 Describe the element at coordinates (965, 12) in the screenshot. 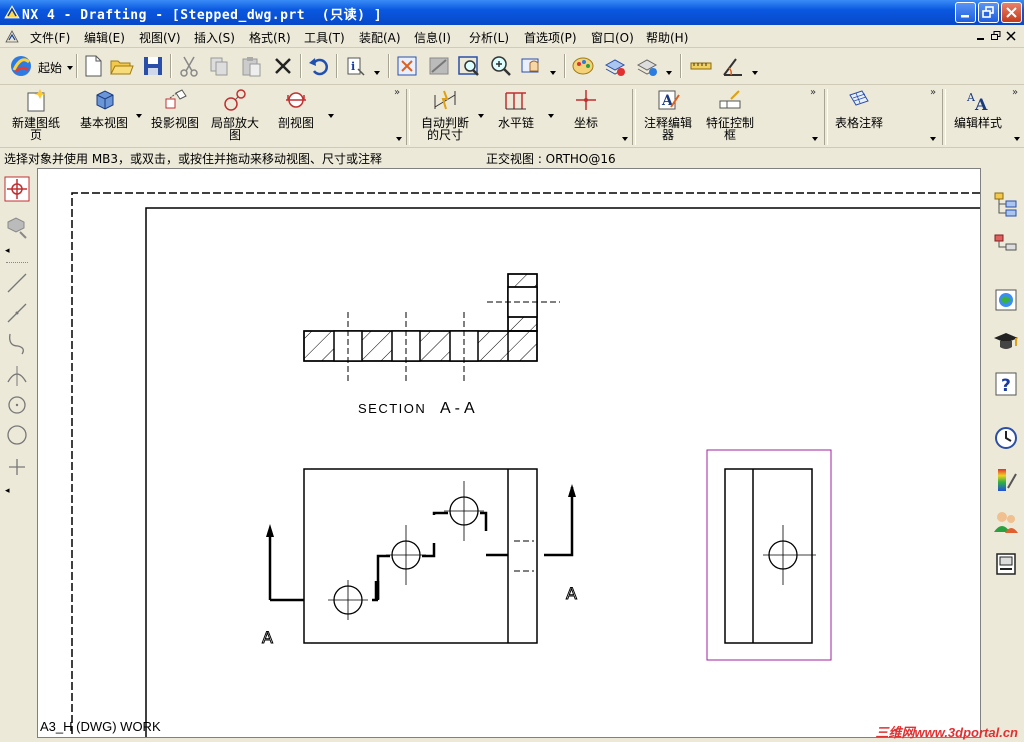

I see `minimize-button` at that location.